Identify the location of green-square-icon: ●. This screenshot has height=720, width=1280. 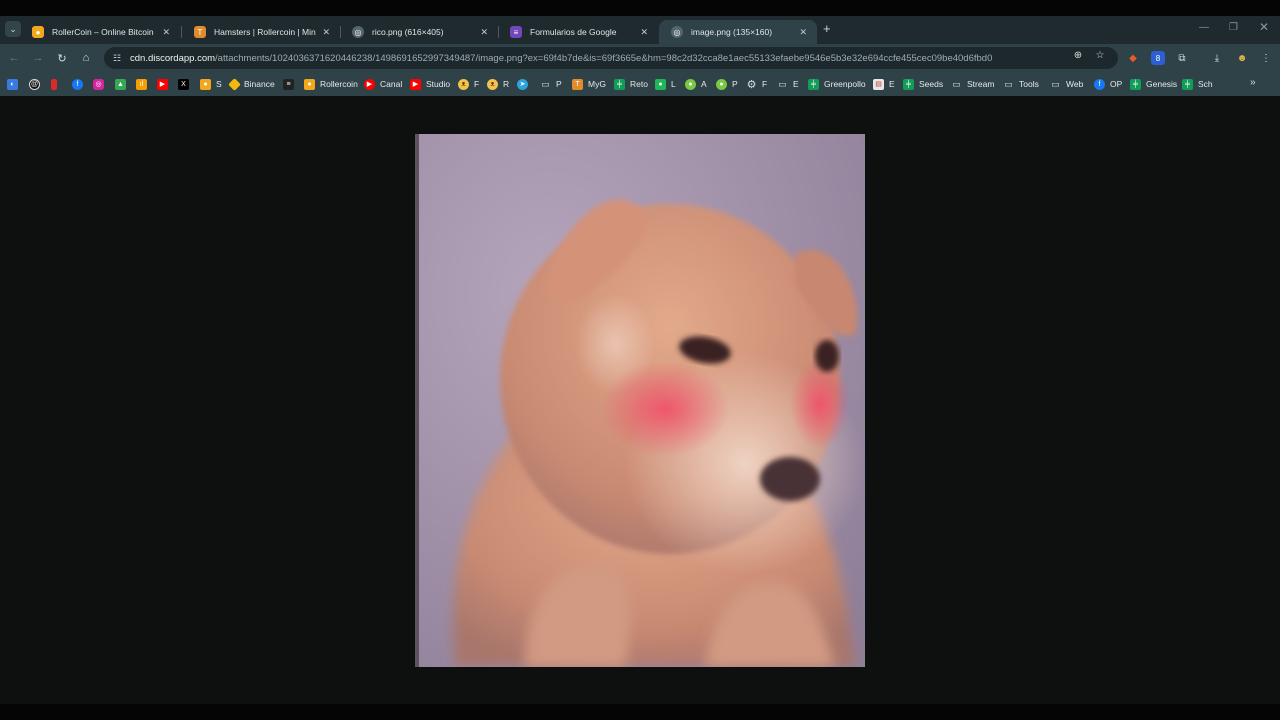
(660, 84).